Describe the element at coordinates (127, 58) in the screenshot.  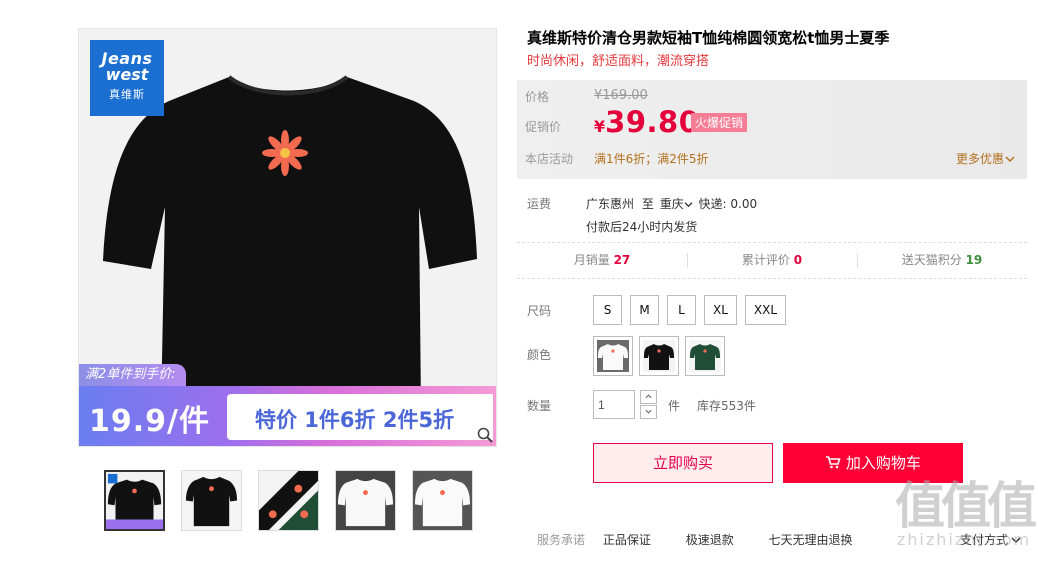
I see `brand-logo-text-1: Jeans` at that location.